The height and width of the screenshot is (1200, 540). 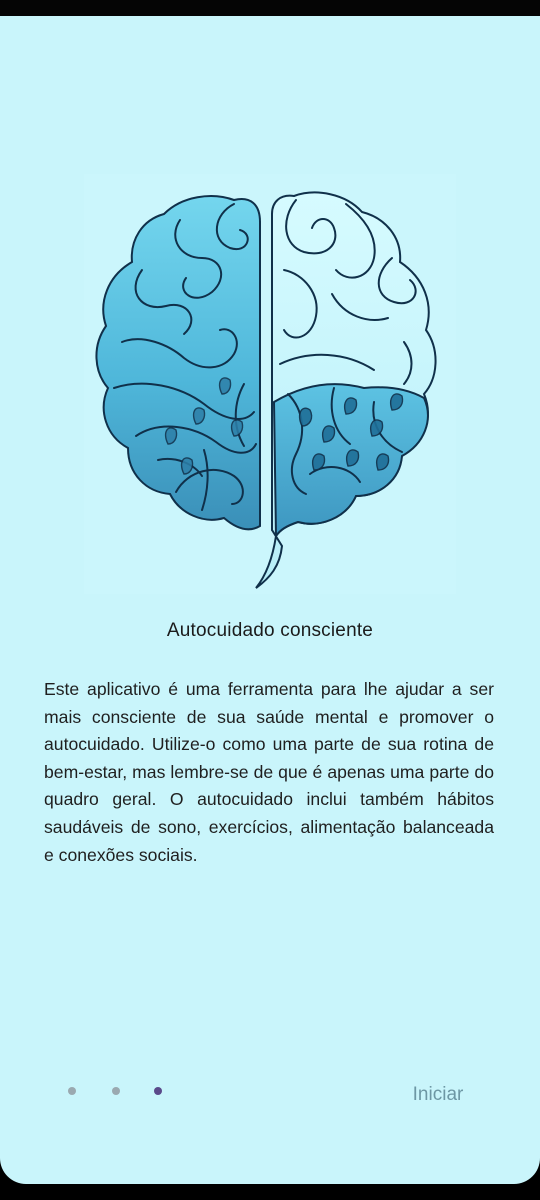 What do you see at coordinates (438, 1095) in the screenshot?
I see `start-button: Iniciar` at bounding box center [438, 1095].